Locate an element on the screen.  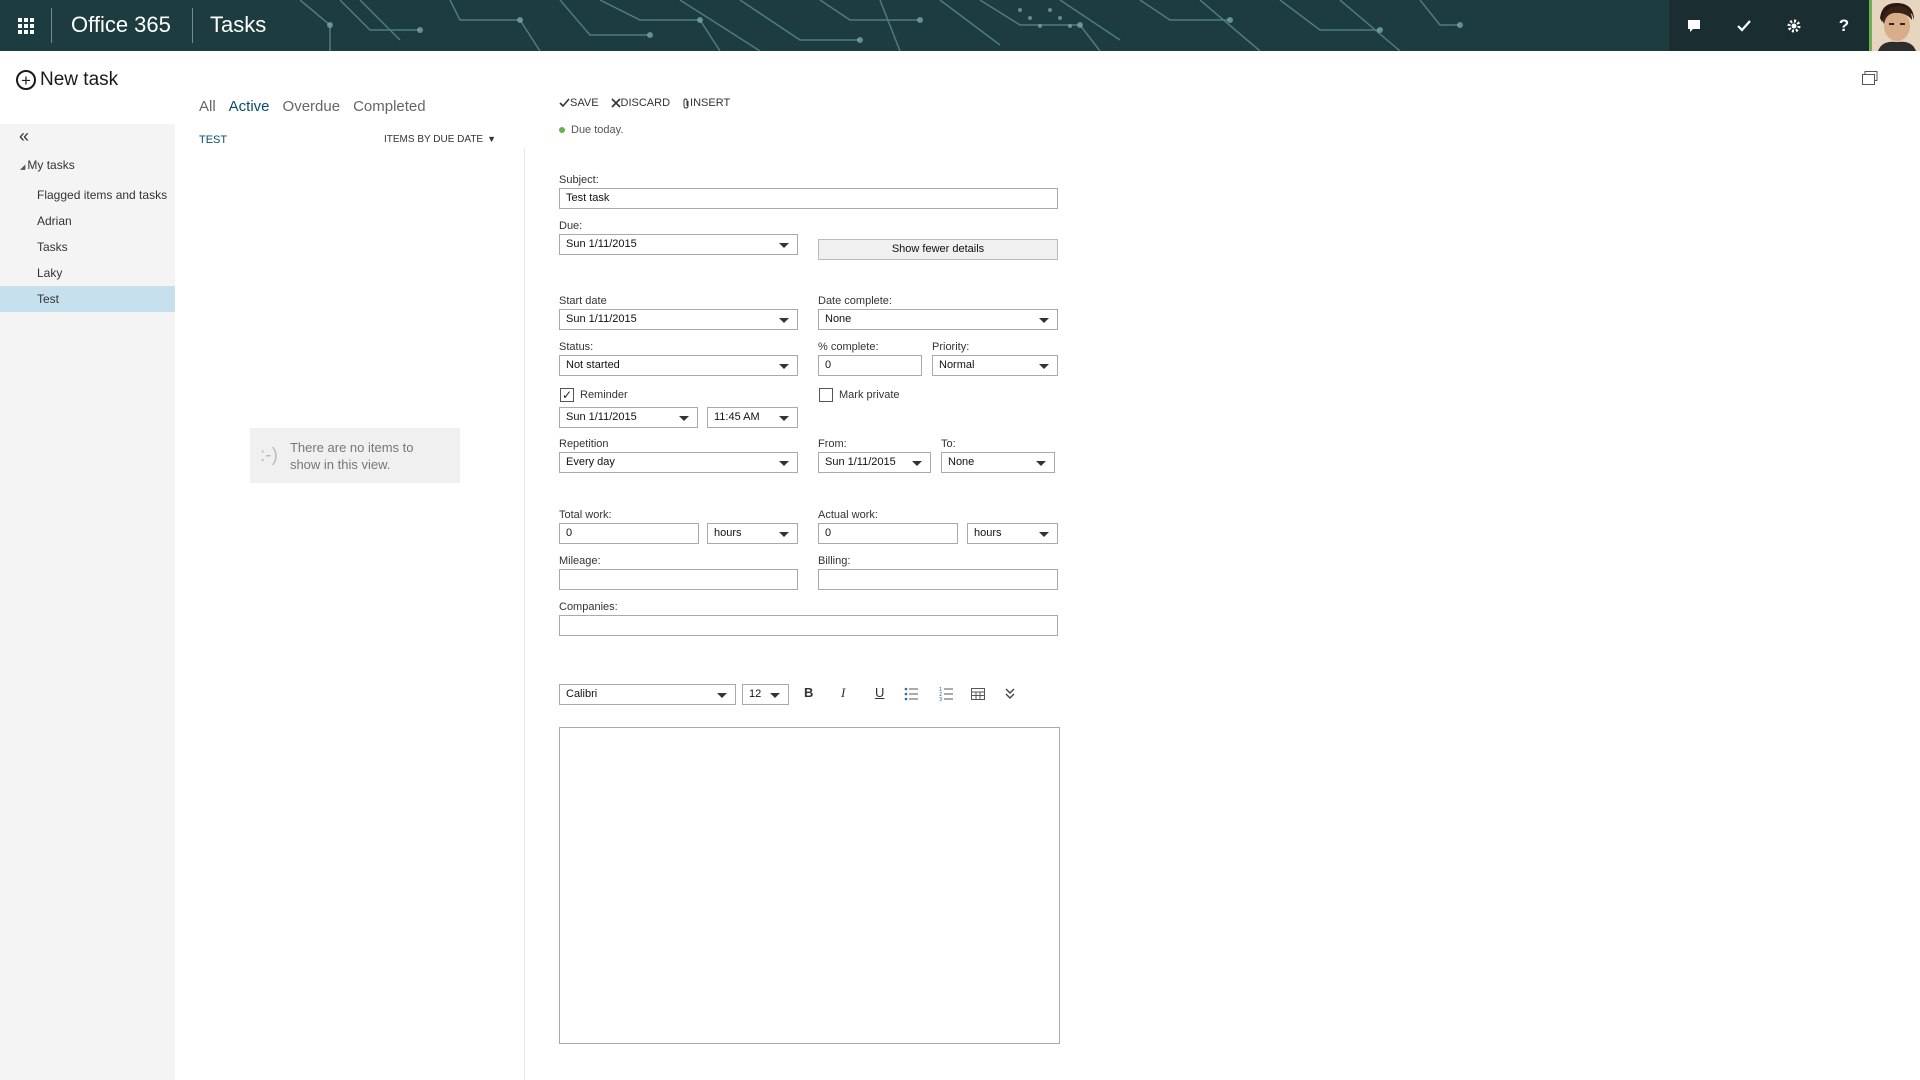
header-background-pattern is located at coordinates (881, 25).